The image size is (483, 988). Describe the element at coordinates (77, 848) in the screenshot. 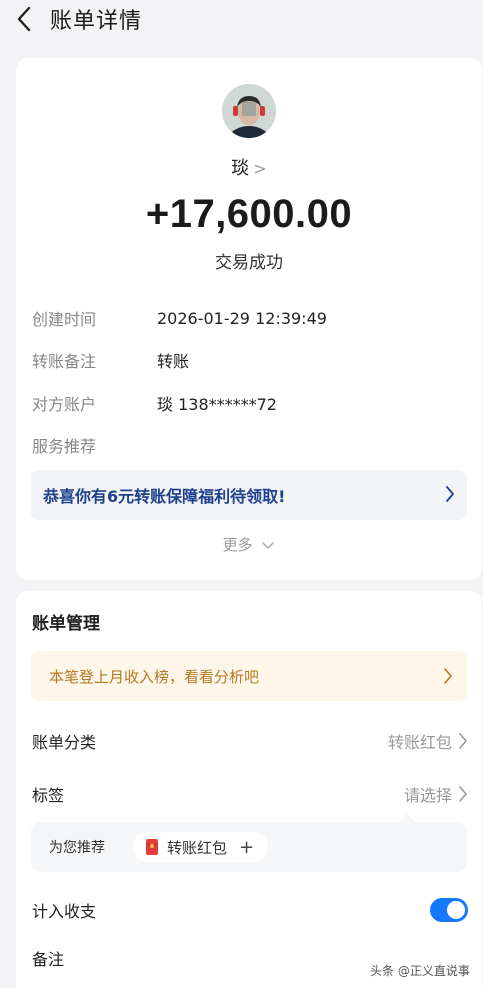

I see `recommend-label: 为您推荐` at that location.